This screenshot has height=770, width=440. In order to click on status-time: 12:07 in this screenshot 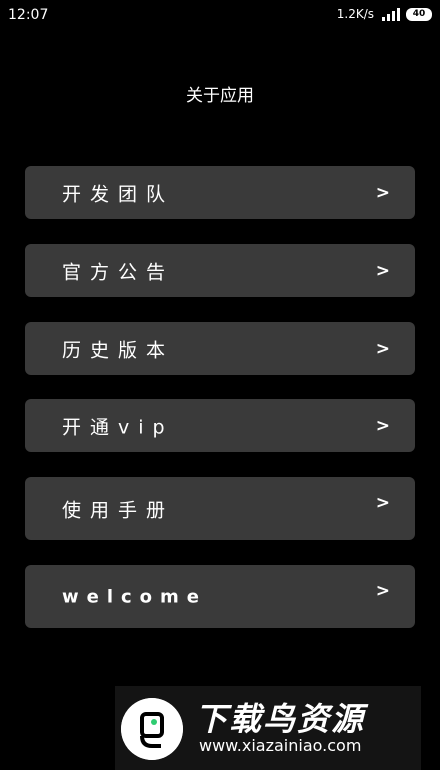, I will do `click(28, 15)`.